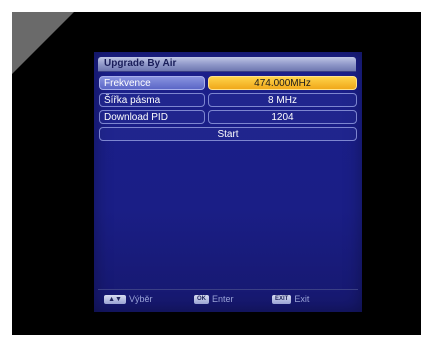 The width and height of the screenshot is (433, 347). What do you see at coordinates (282, 100) in the screenshot?
I see `bandwidth-value-field: 8 MHz` at bounding box center [282, 100].